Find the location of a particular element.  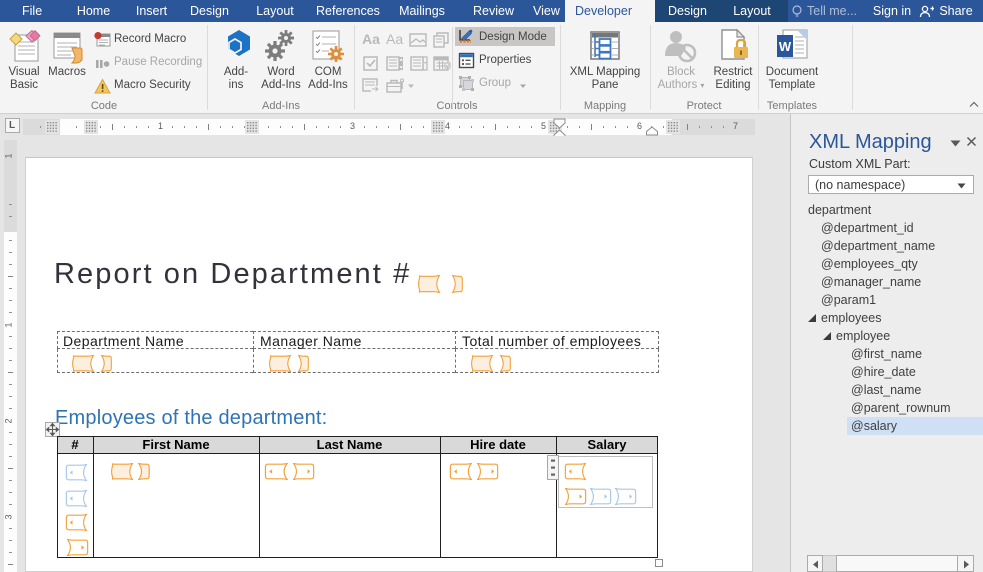

svg-text: W is located at coordinates (785, 46).